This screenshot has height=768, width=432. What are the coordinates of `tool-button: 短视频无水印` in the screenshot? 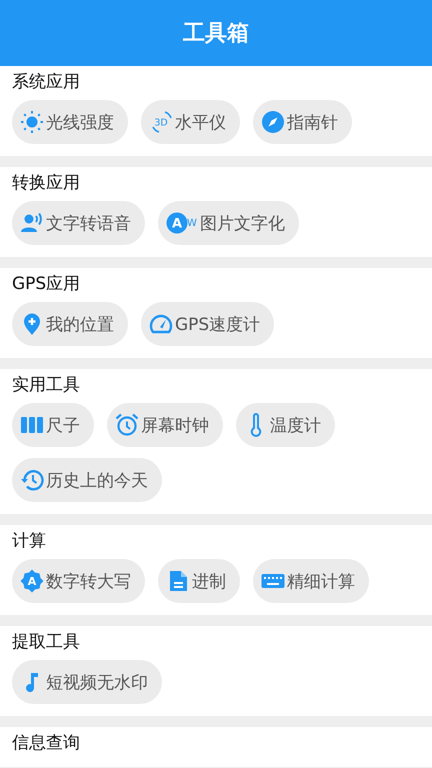 It's located at (87, 682).